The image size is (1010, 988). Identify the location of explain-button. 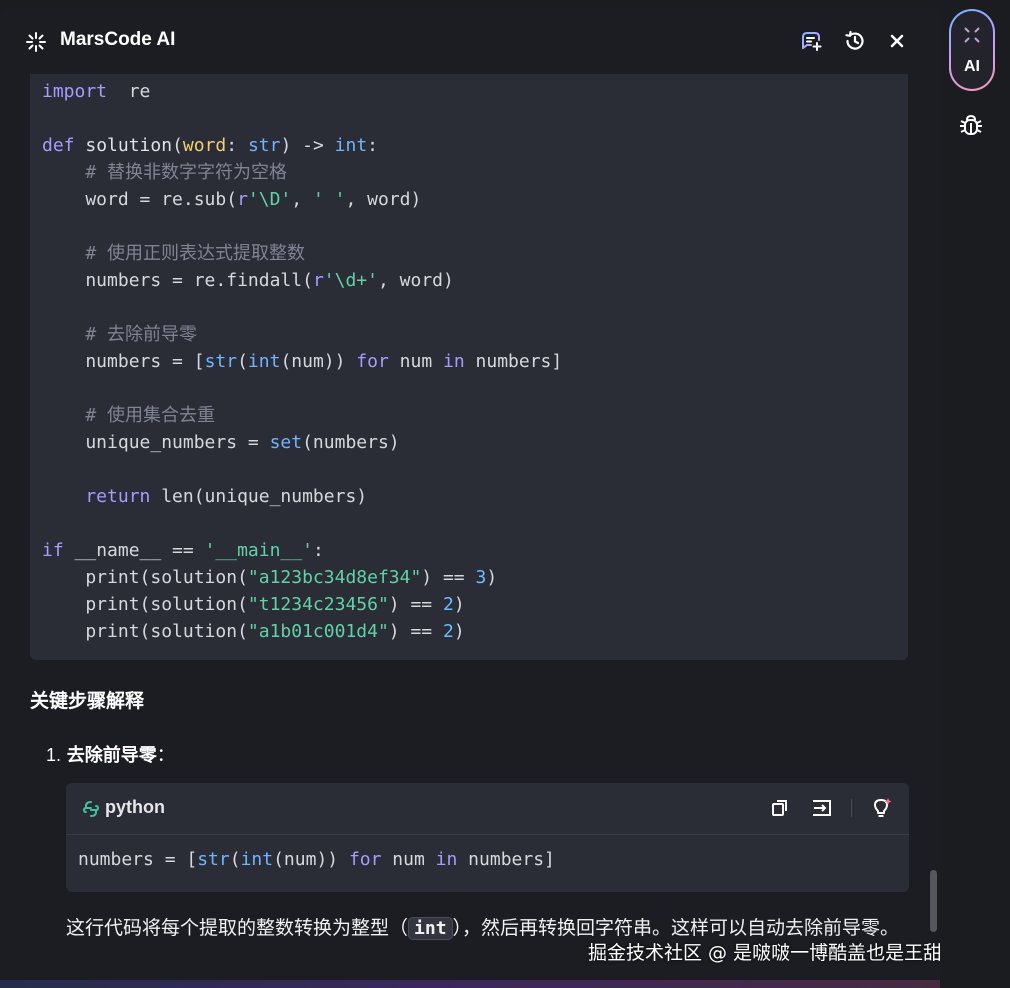
(882, 808).